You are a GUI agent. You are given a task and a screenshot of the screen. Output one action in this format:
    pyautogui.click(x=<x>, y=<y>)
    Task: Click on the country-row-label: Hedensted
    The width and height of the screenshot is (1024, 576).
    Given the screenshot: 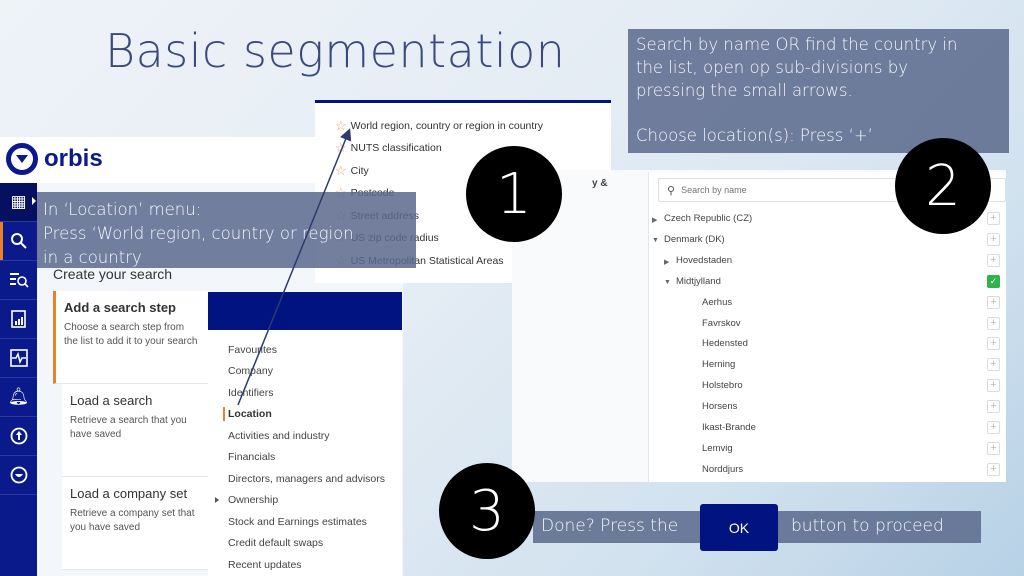 What is the action you would take?
    pyautogui.click(x=725, y=344)
    